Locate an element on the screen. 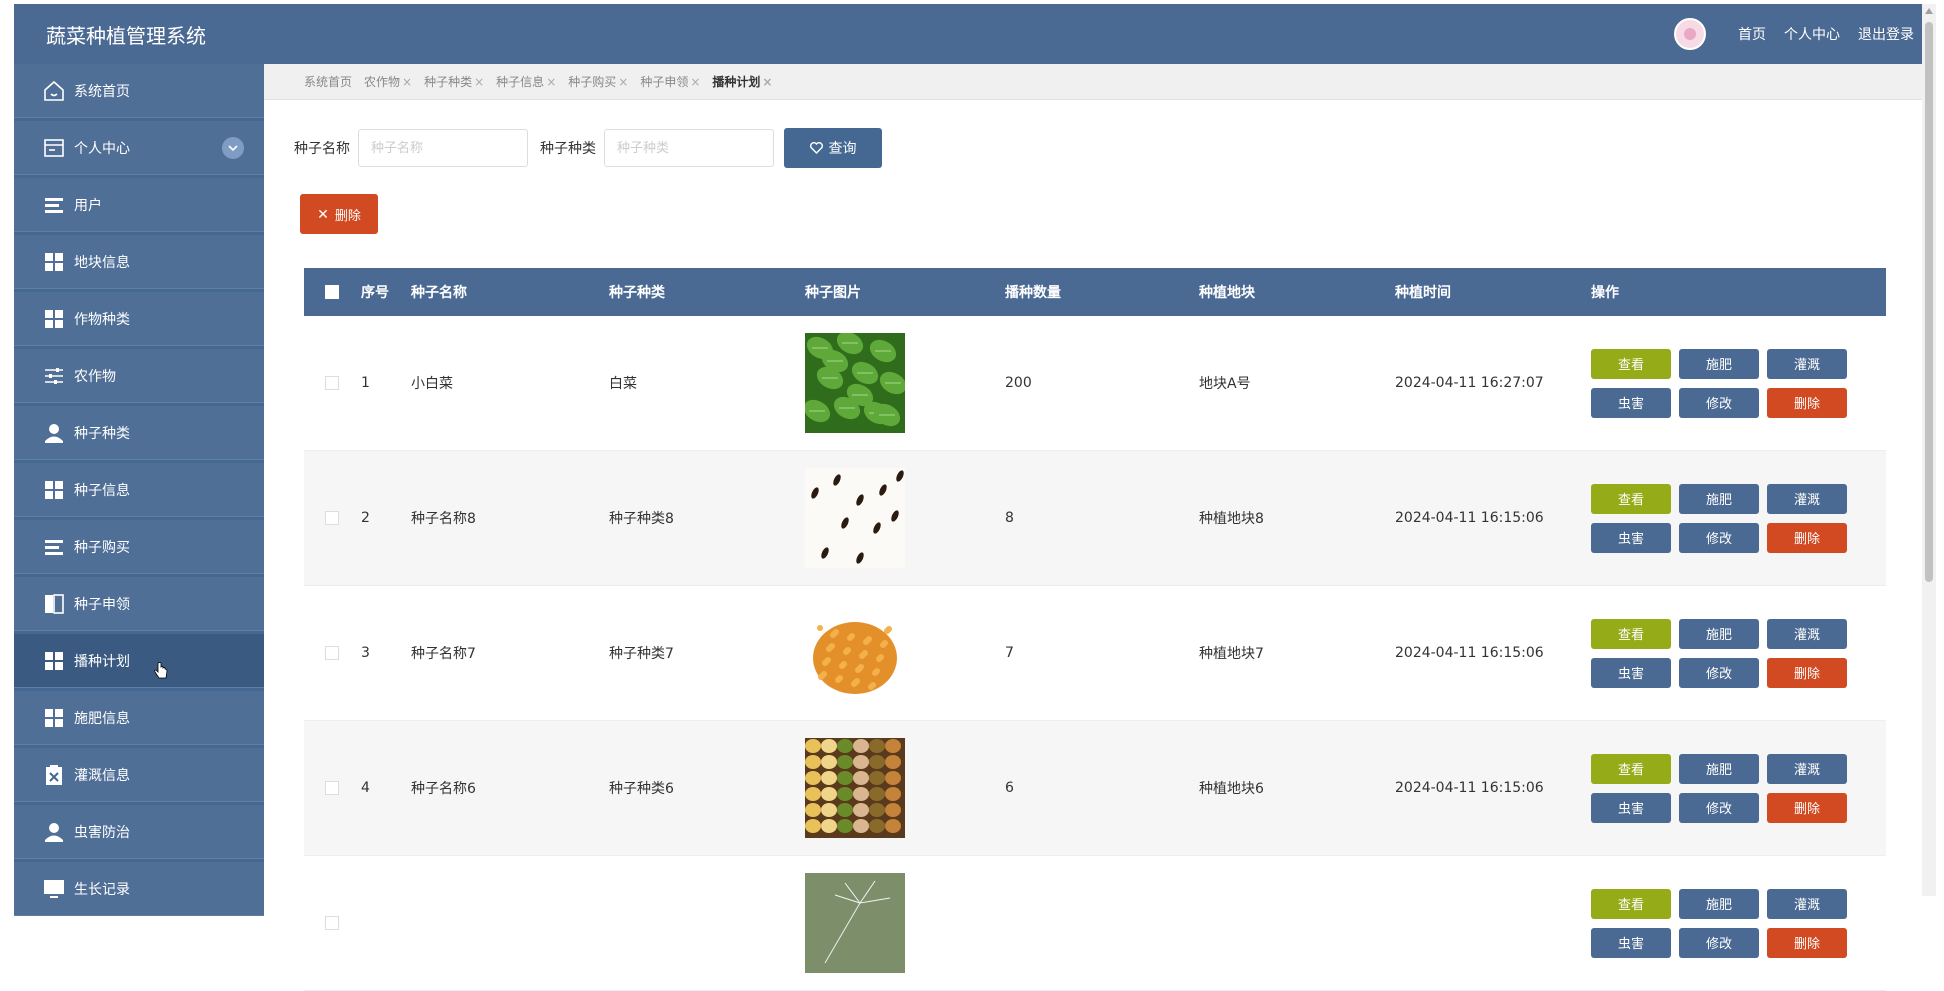 The image size is (1944, 991). row-seed-kind: 种子种类6 is located at coordinates (641, 789).